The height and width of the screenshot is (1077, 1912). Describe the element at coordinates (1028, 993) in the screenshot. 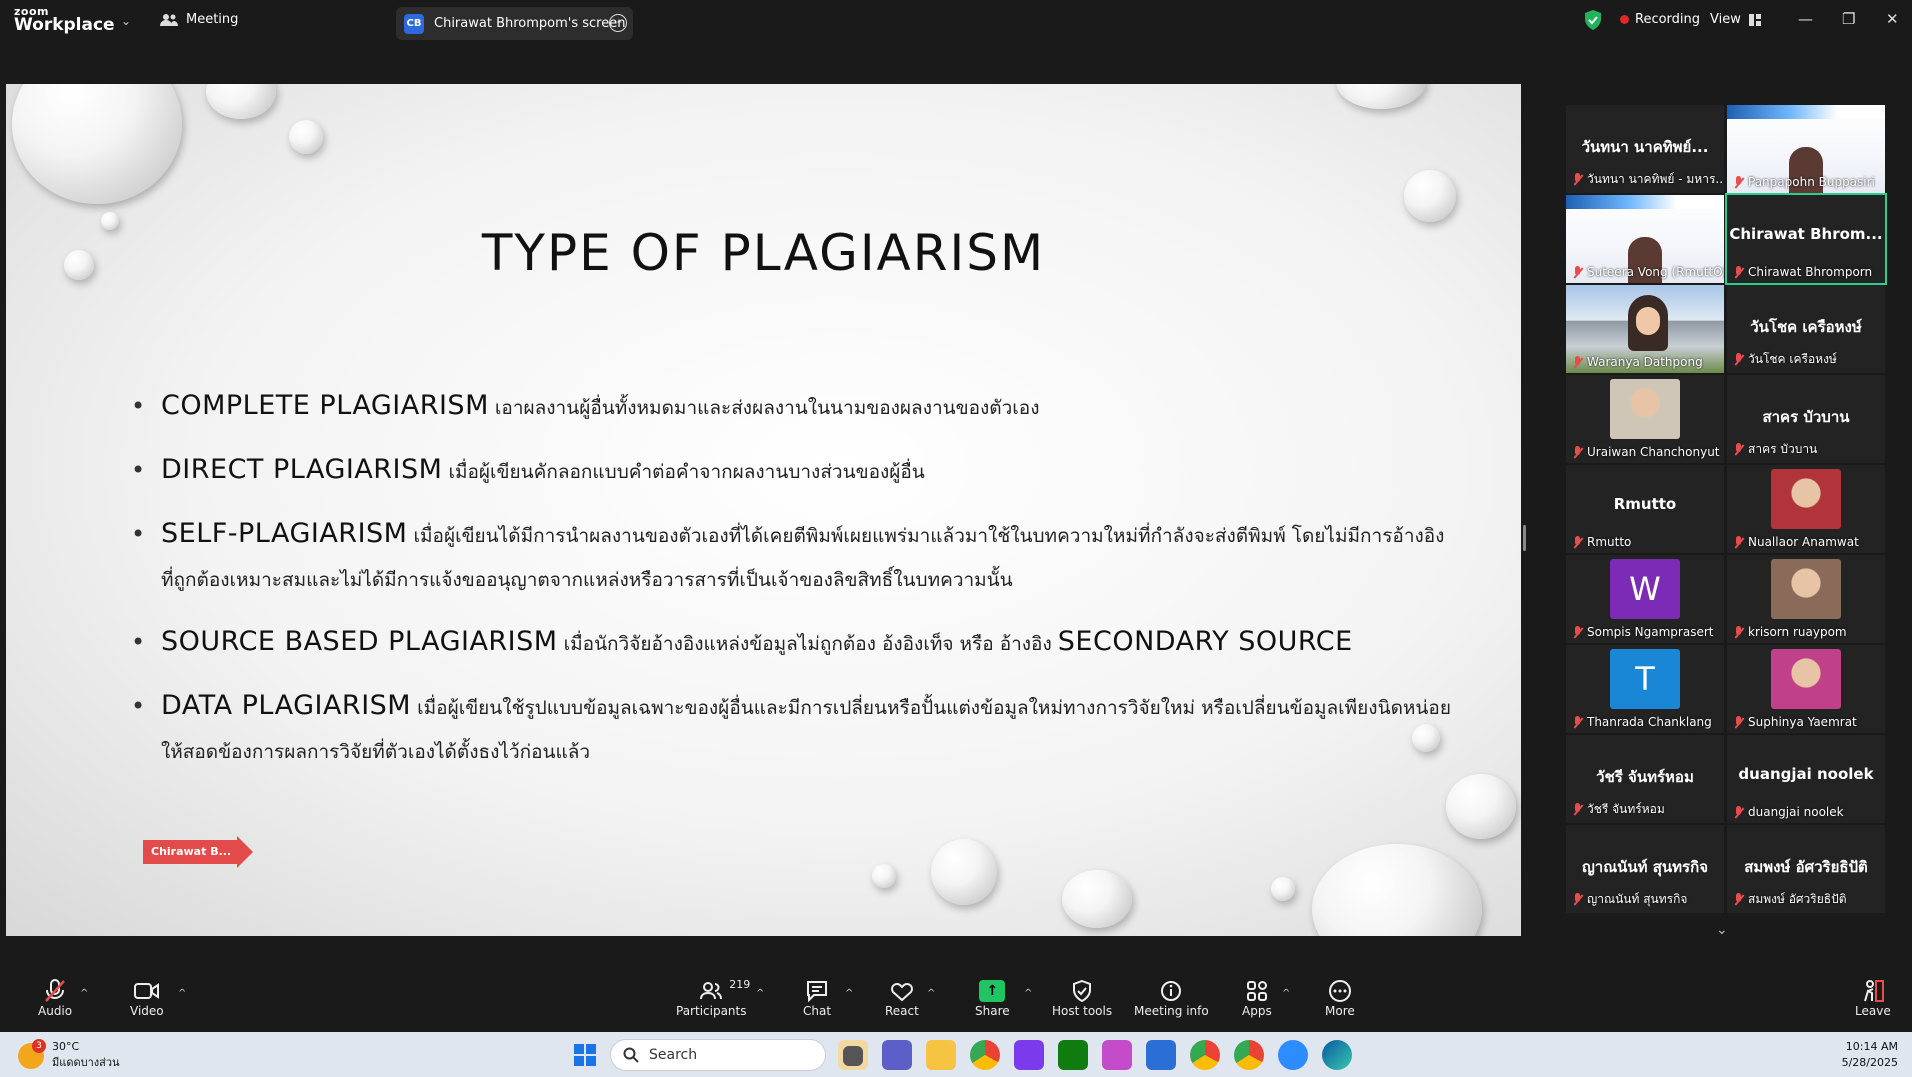

I see `share-caret-icon: ^` at that location.